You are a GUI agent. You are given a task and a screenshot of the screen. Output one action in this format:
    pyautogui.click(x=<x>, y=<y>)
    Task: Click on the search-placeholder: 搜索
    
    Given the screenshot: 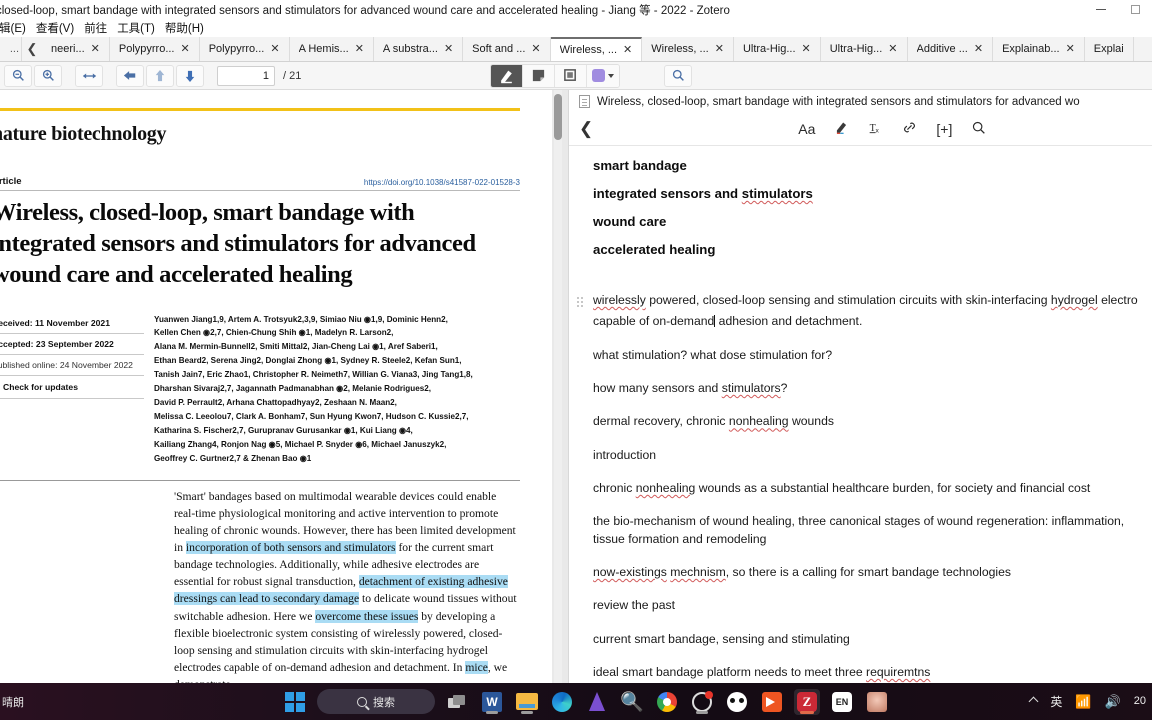 What is the action you would take?
    pyautogui.click(x=384, y=702)
    